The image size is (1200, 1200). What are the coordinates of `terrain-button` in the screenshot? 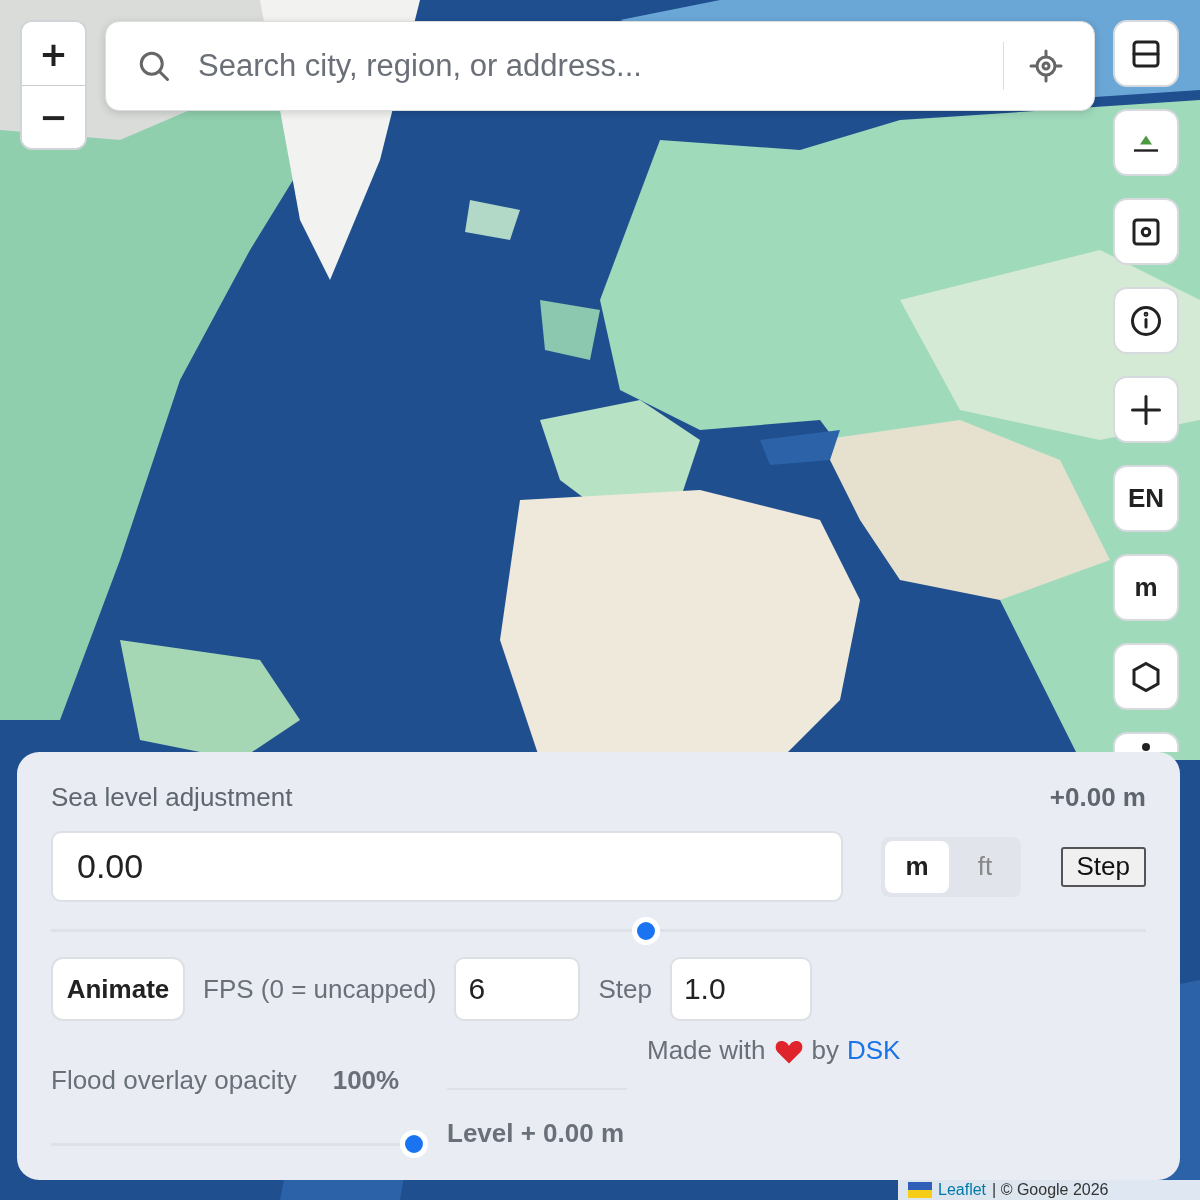 It's located at (1146, 142).